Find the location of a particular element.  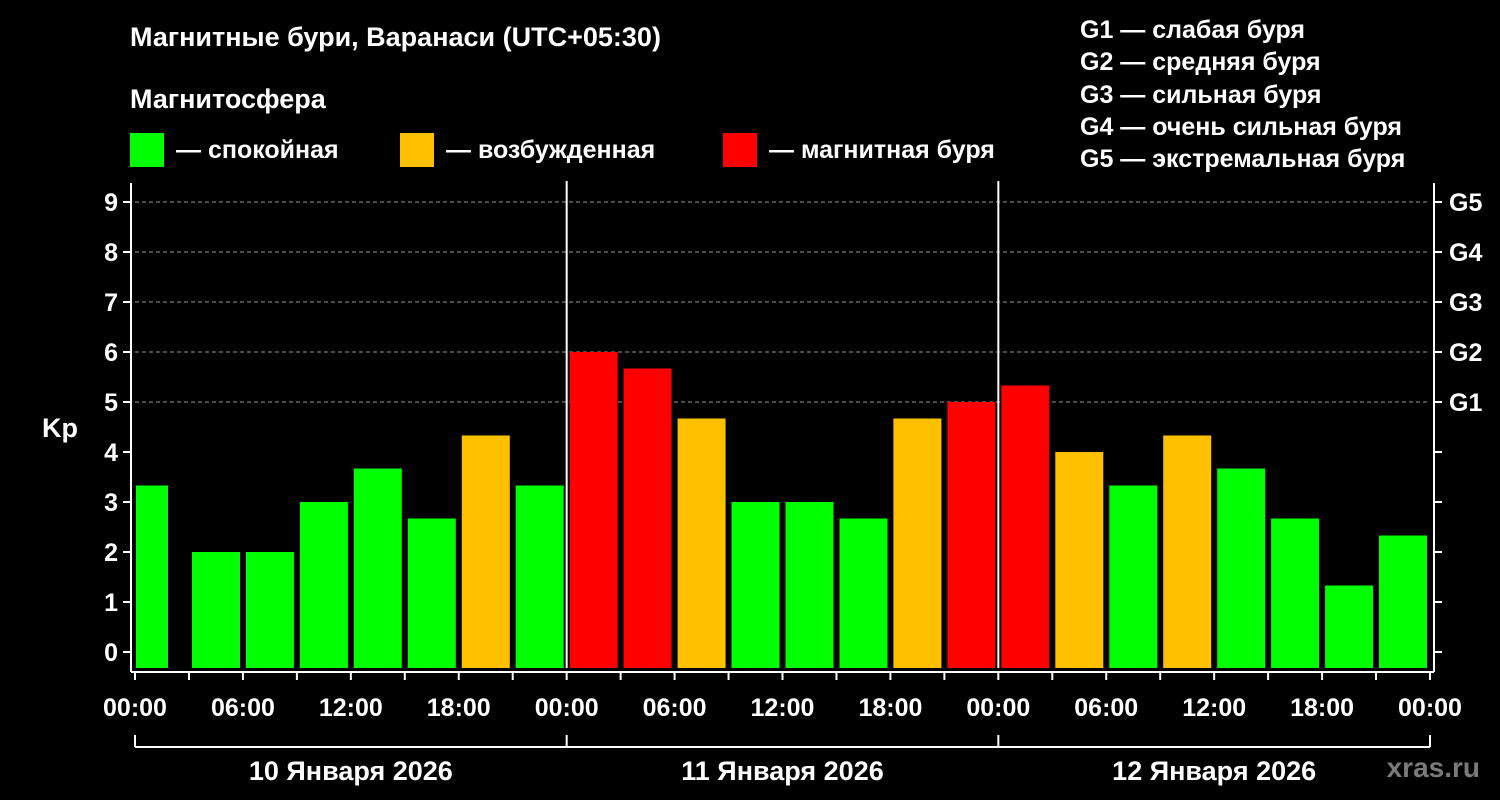

right-tick-label: G4 is located at coordinates (1465, 253).